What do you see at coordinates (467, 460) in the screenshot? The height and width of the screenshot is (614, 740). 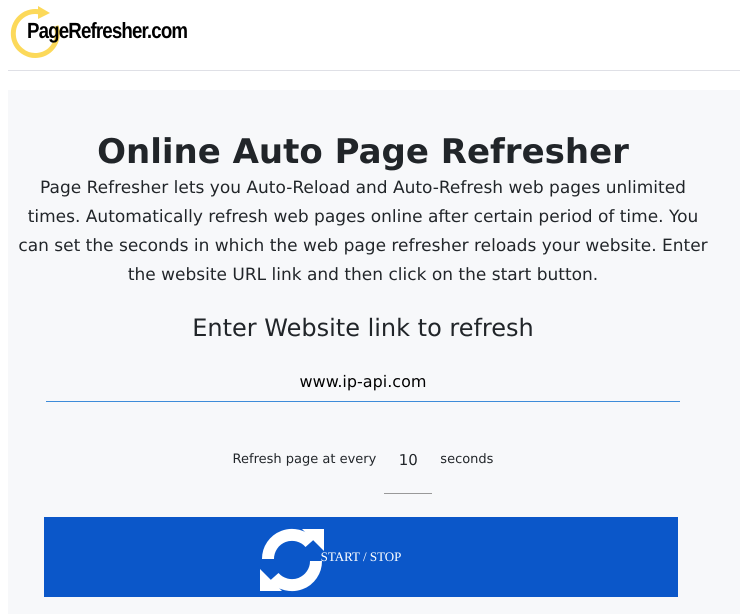 I see `seconds-label: seconds` at bounding box center [467, 460].